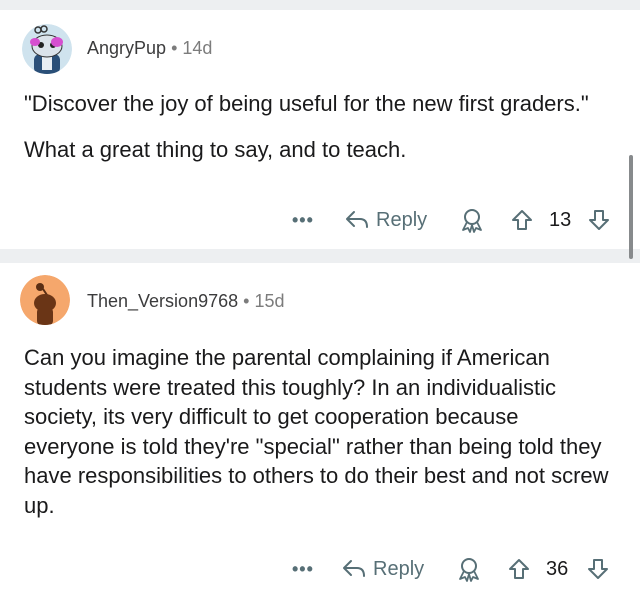  I want to click on scrollbar, so click(631, 207).